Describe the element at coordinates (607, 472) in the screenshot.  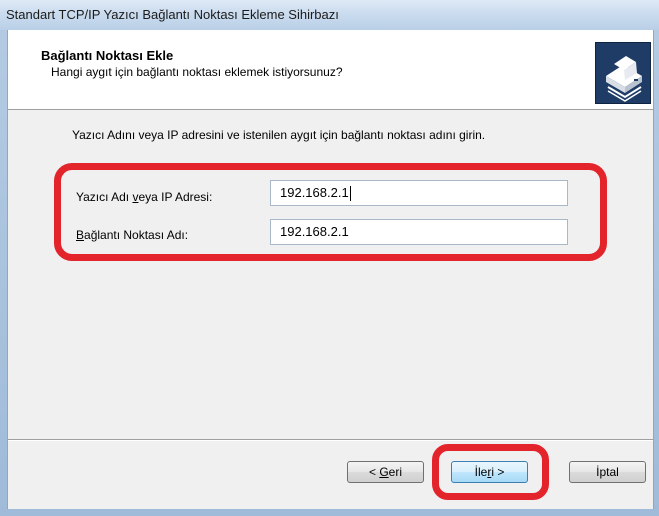
I see `cancel-button: İptal` at that location.